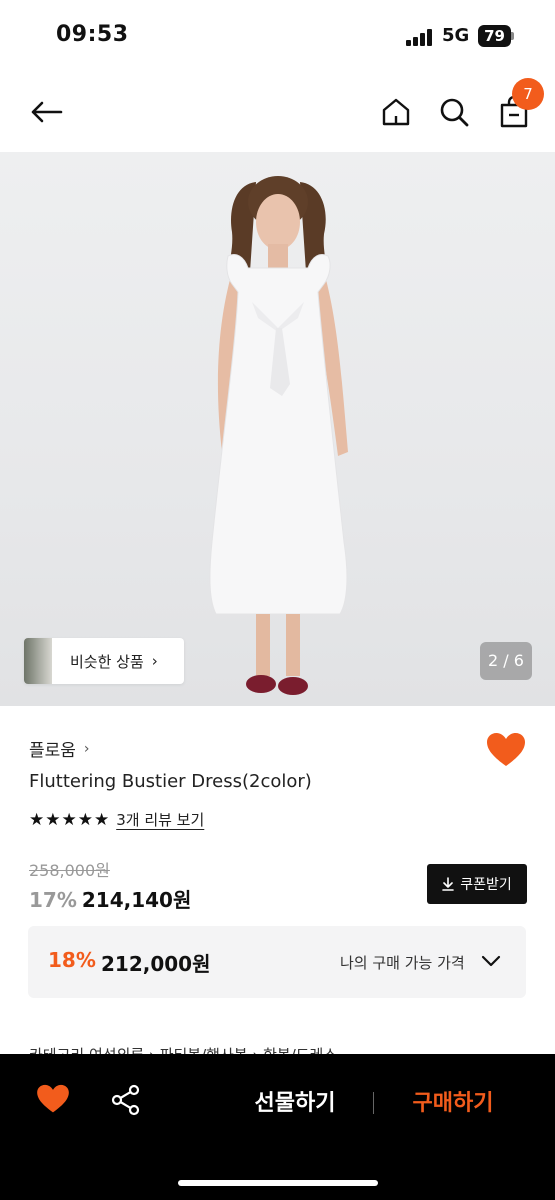  Describe the element at coordinates (156, 964) in the screenshot. I see `my-price-value: 212,000원` at that location.